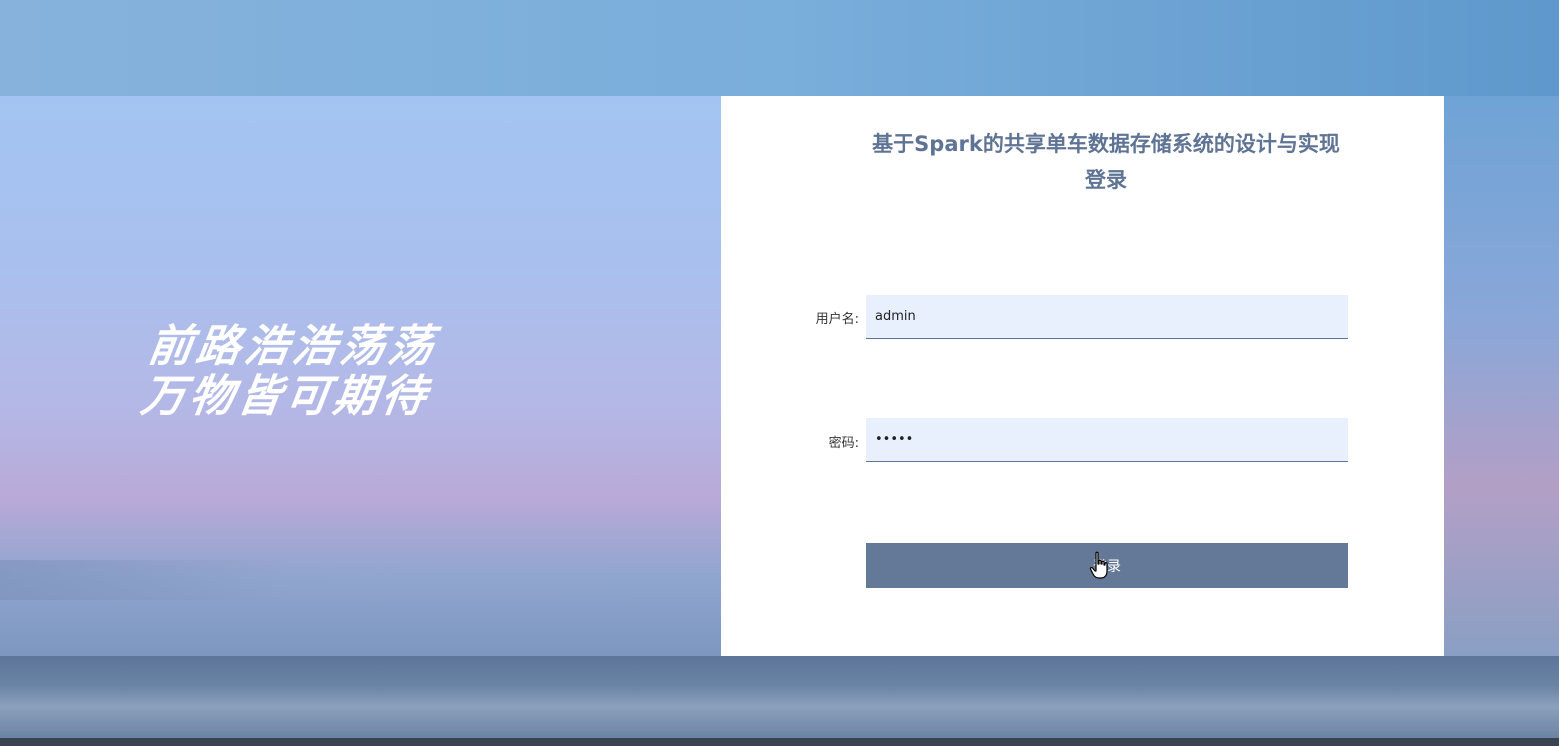 This screenshot has width=1559, height=746. What do you see at coordinates (1106, 180) in the screenshot?
I see `login-heading: 登录` at bounding box center [1106, 180].